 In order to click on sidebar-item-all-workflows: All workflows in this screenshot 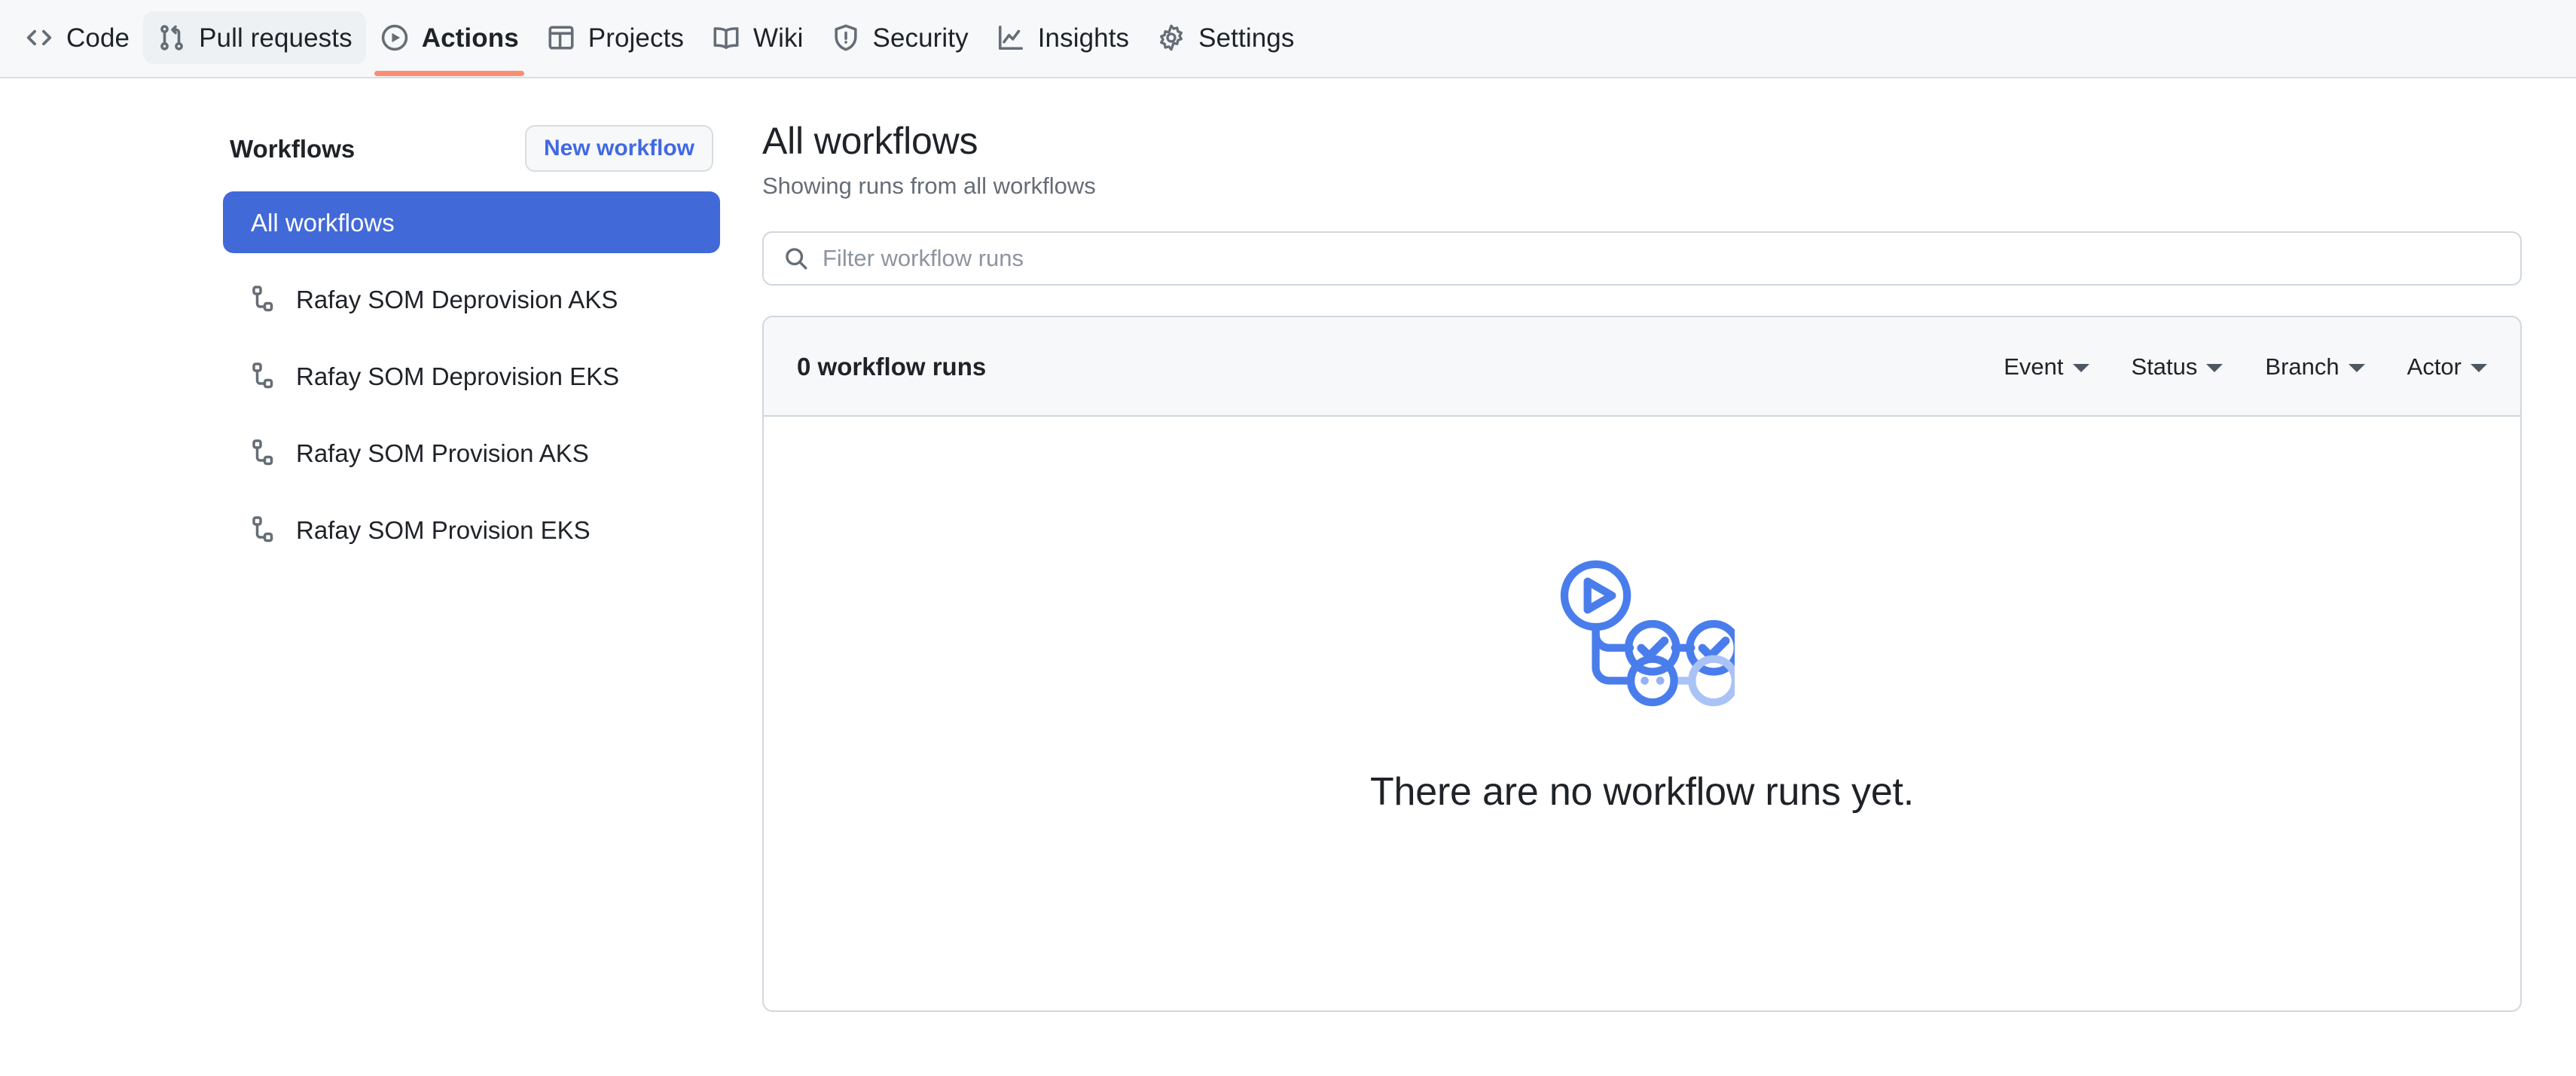, I will do `click(472, 222)`.